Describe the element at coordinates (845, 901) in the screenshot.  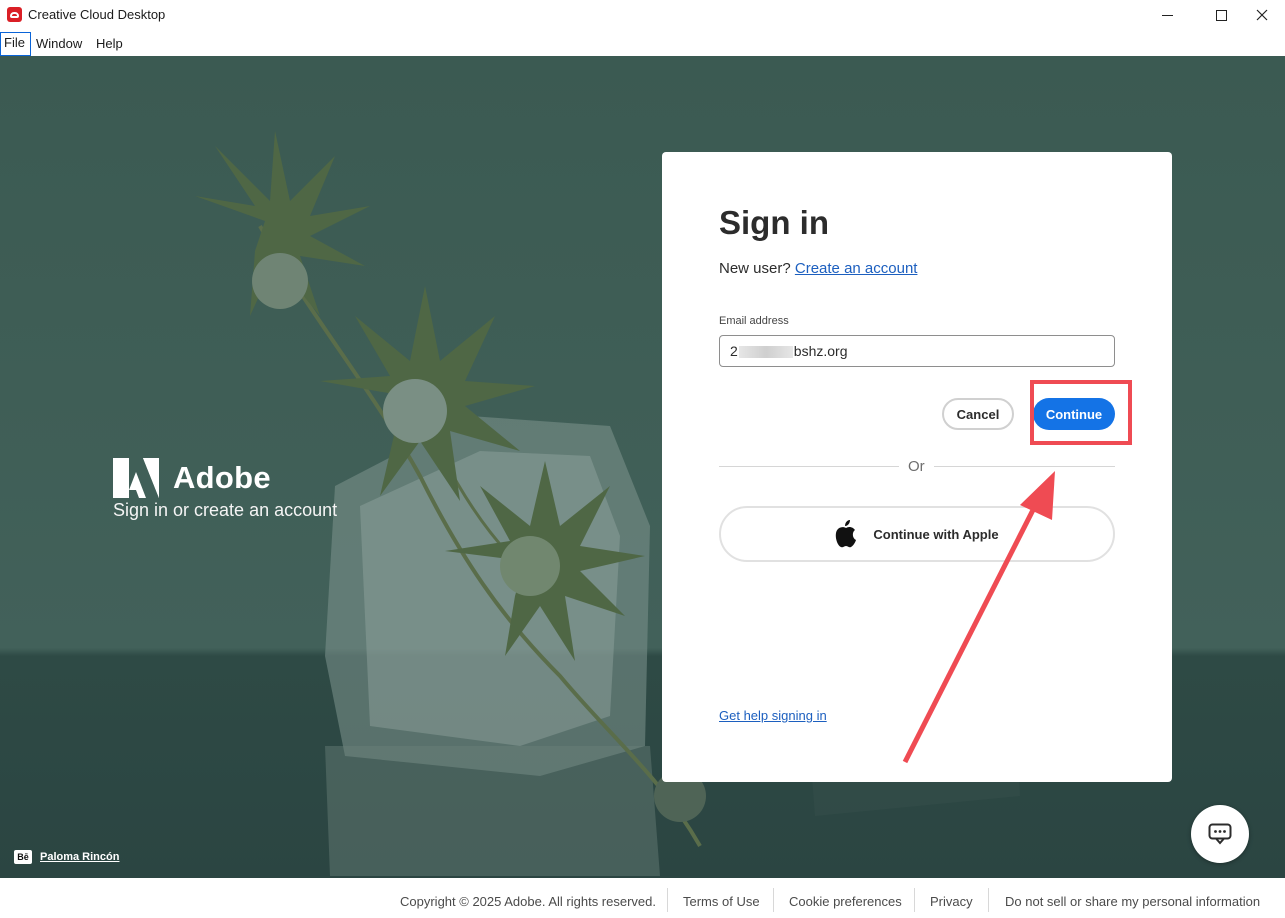
I see `cookie-preferences-link: Cookie preferences` at that location.